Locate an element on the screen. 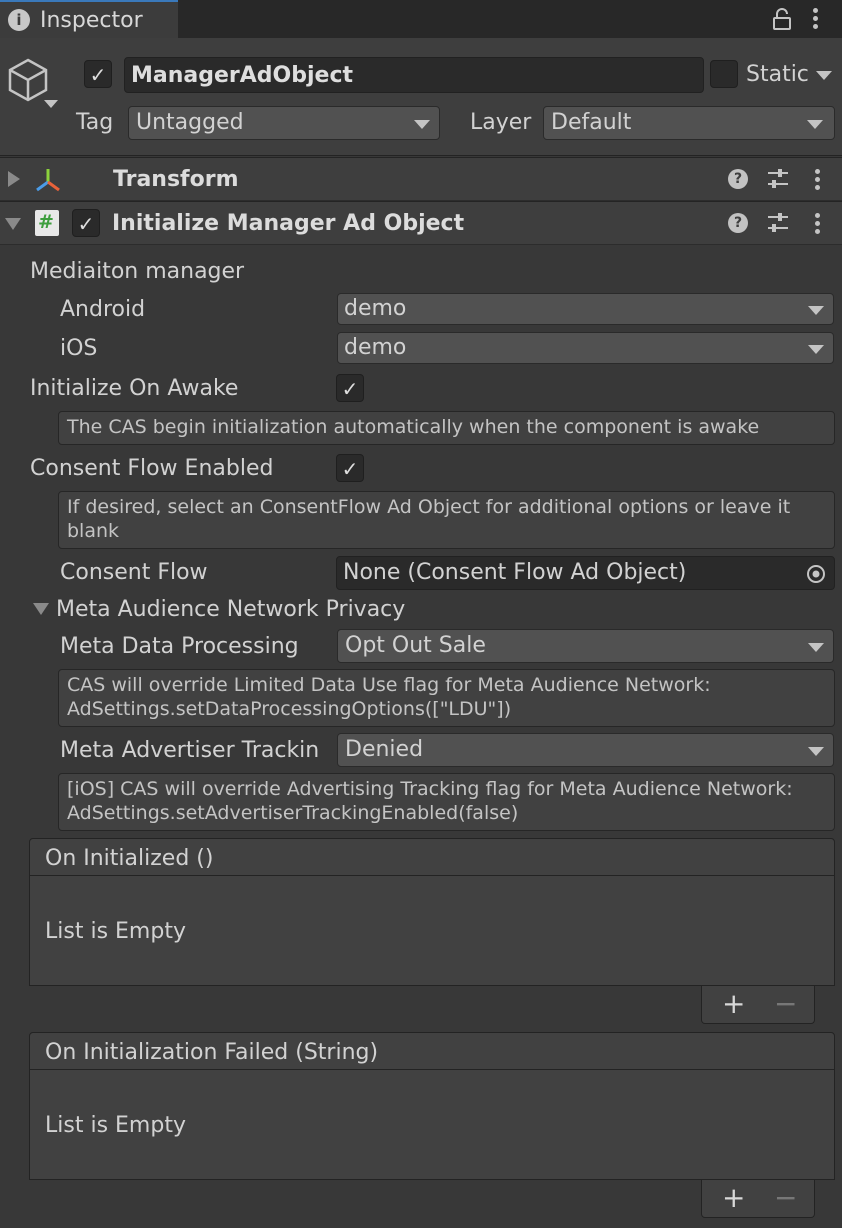  on-init-failed-title: On Initialization Failed (String) is located at coordinates (212, 1052).